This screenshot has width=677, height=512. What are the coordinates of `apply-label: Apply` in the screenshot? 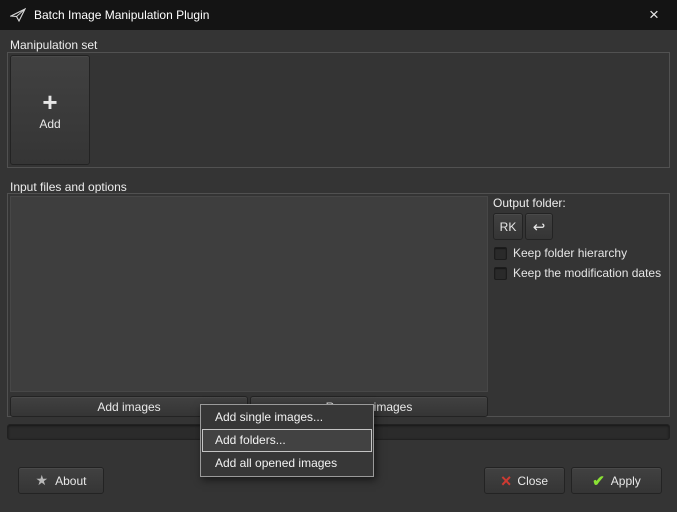 It's located at (625, 480).